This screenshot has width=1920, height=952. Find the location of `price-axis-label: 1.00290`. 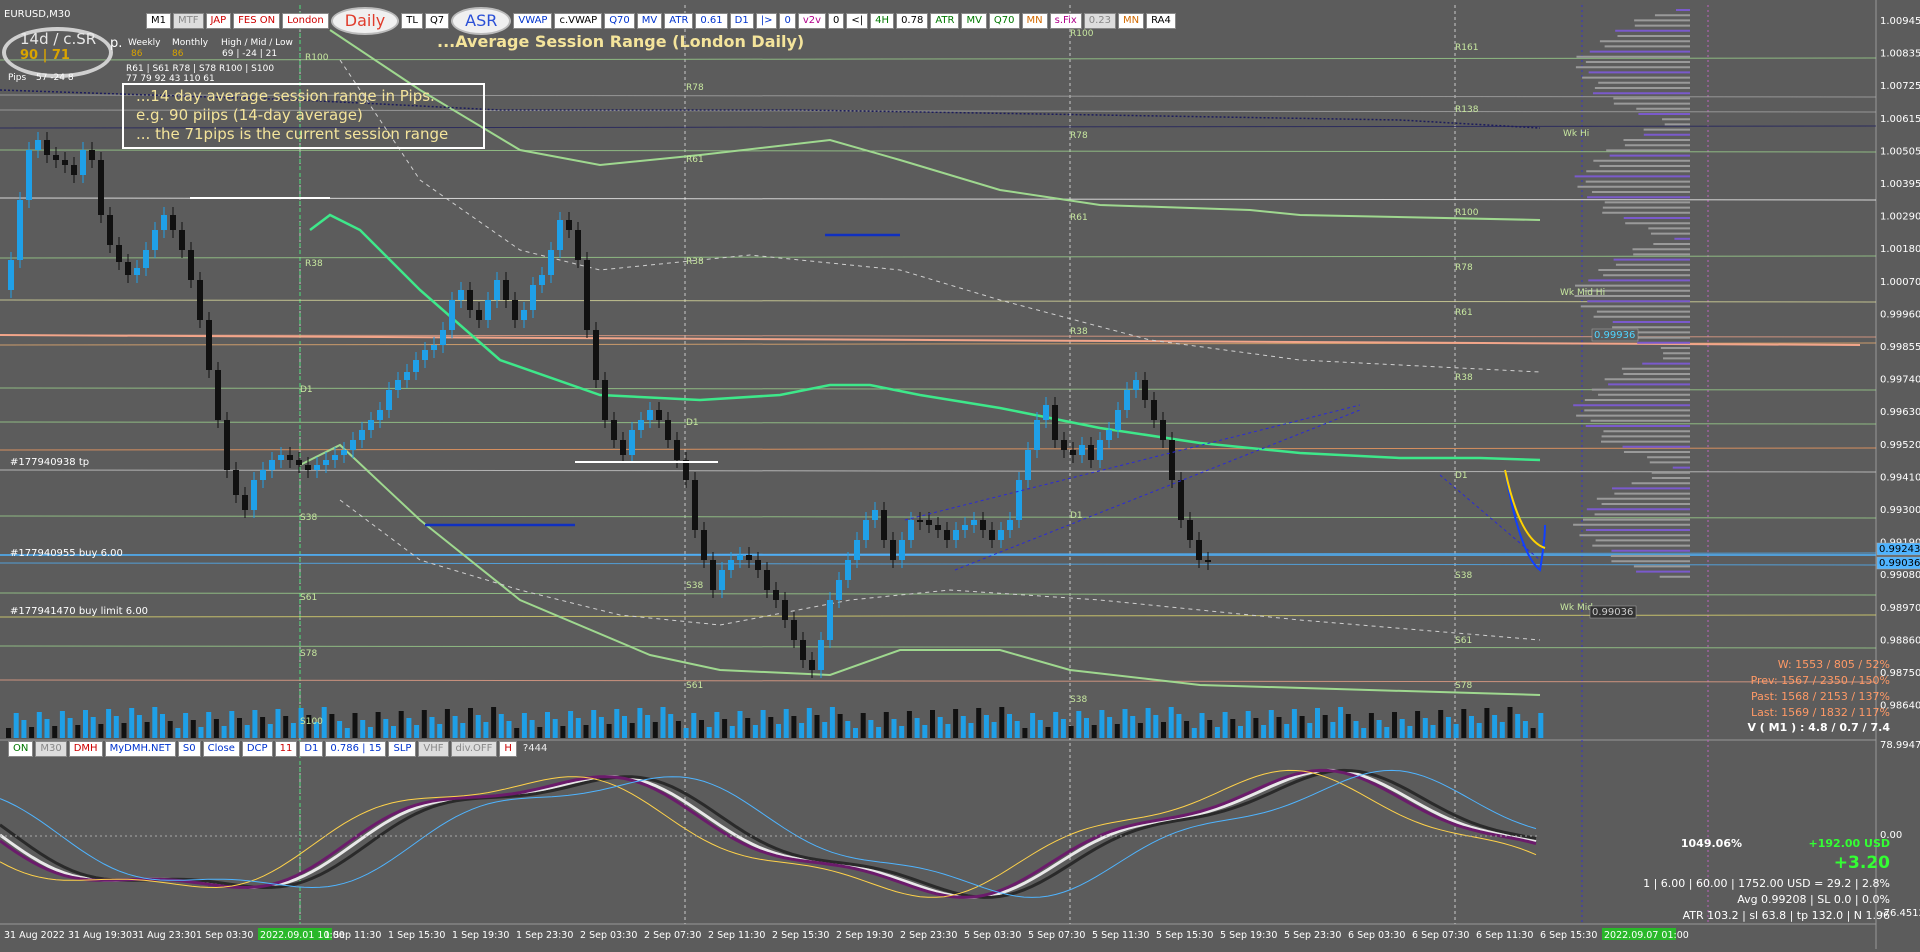

price-axis-label: 1.00290 is located at coordinates (1900, 217).